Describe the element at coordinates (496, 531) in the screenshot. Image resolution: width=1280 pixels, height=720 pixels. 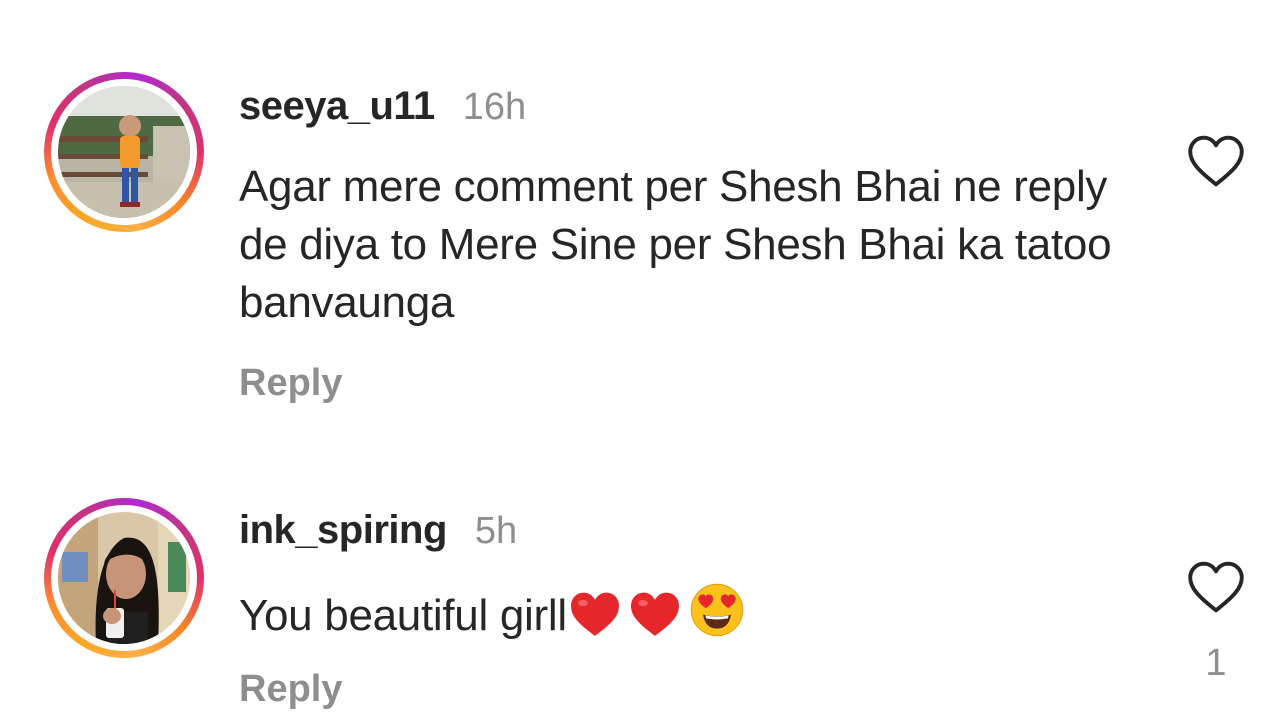
I see `timestamp: 5h` at that location.